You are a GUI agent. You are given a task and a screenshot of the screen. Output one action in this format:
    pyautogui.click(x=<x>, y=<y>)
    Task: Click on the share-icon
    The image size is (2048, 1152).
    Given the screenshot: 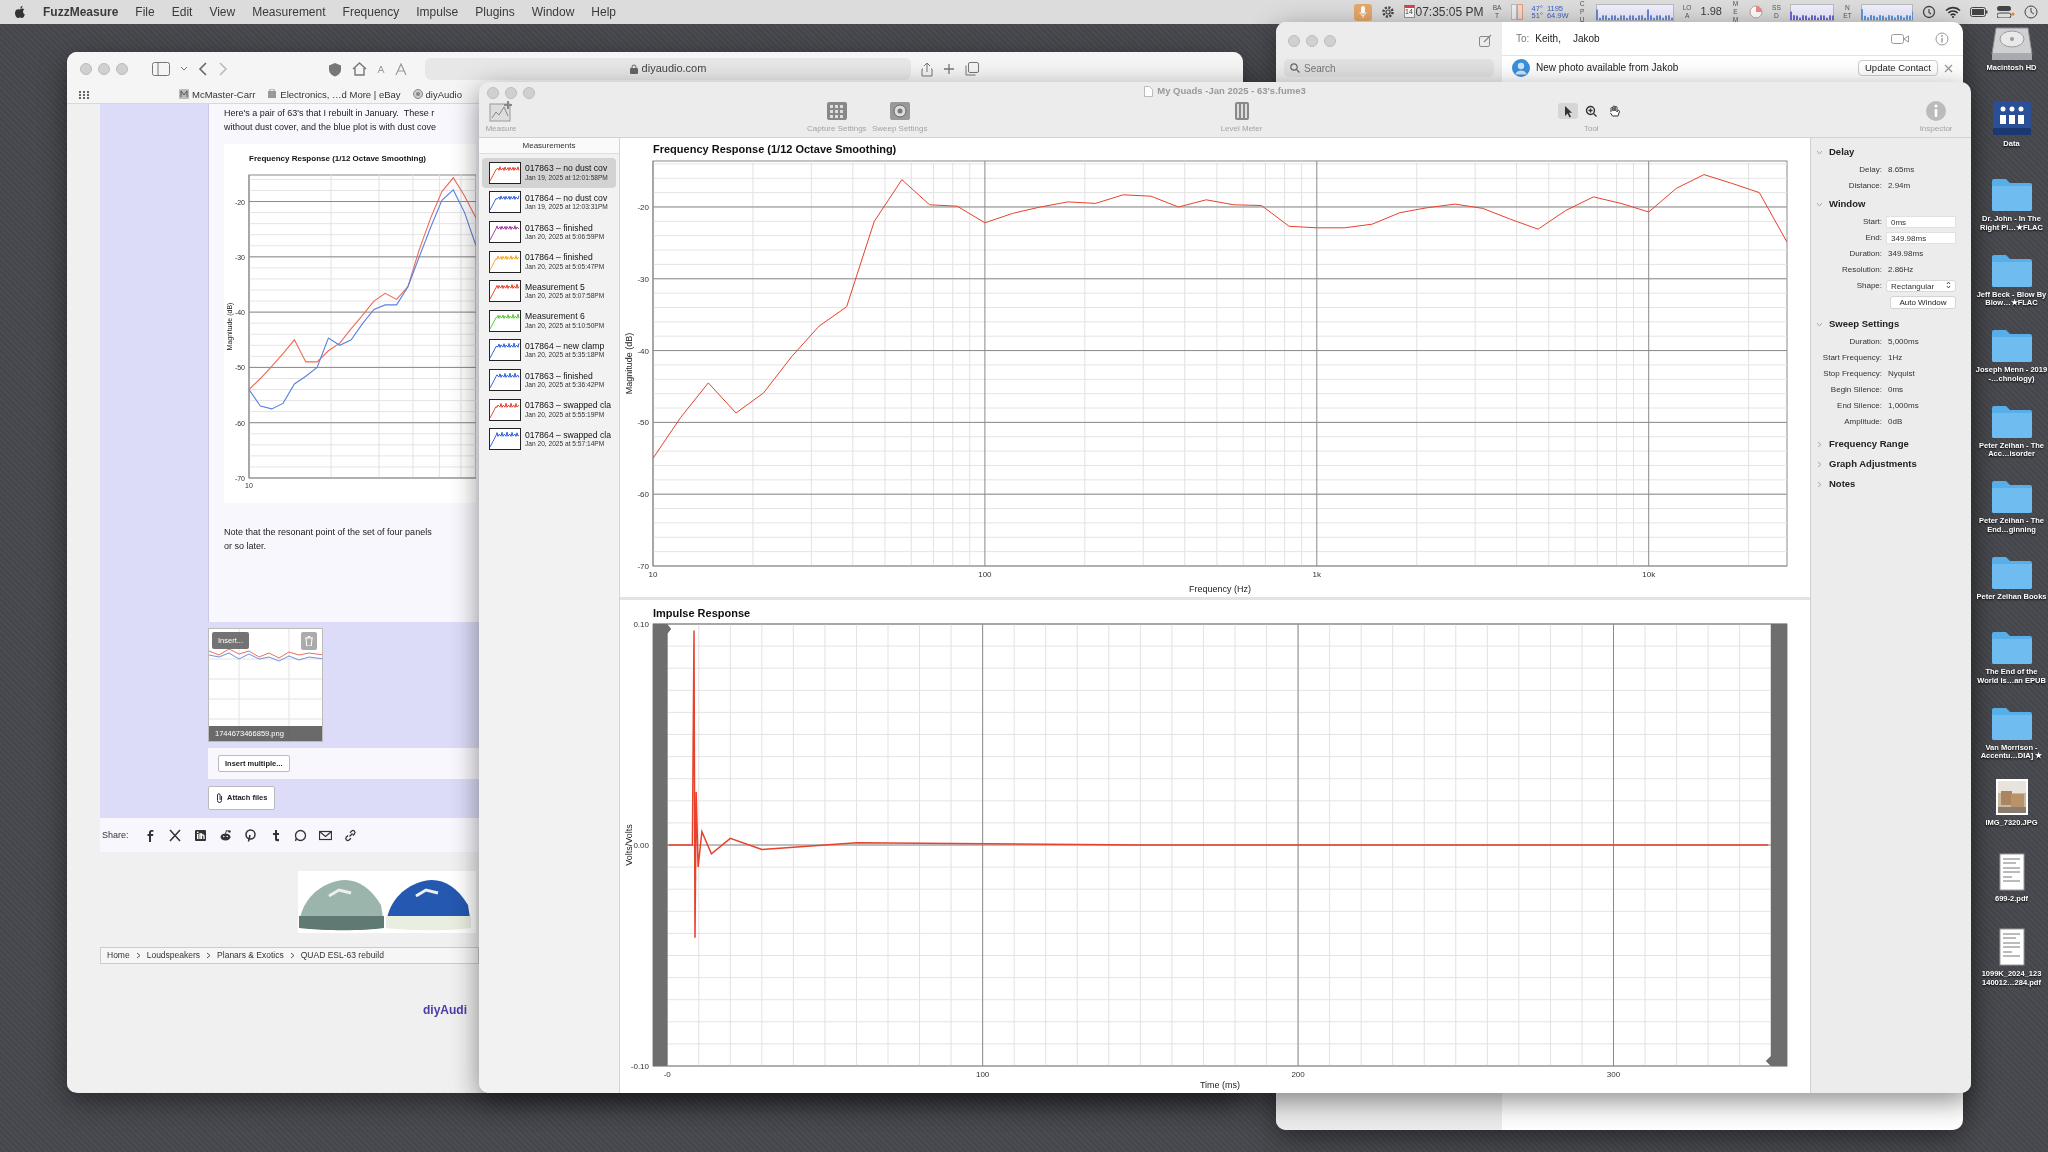 What is the action you would take?
    pyautogui.click(x=927, y=69)
    